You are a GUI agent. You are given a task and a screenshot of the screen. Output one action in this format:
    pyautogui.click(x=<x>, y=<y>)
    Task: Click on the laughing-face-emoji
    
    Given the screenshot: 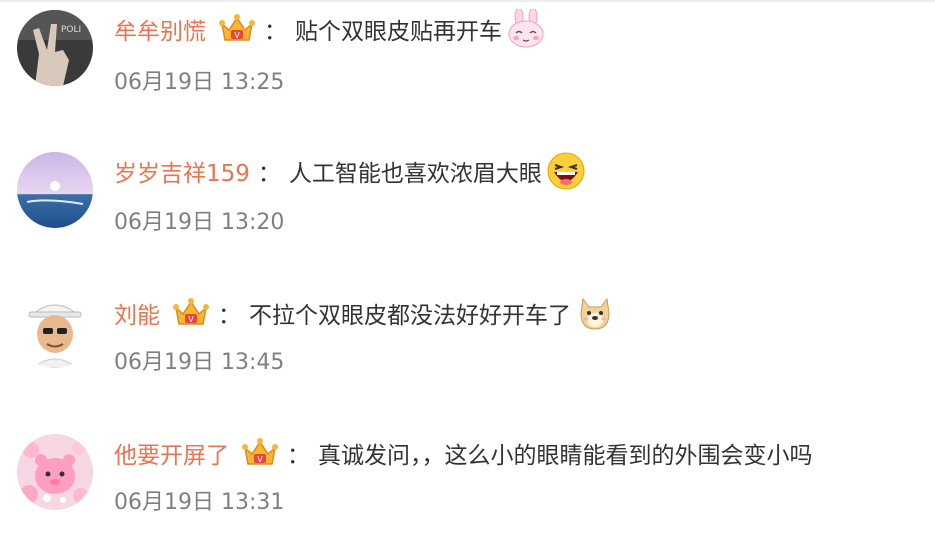 What is the action you would take?
    pyautogui.click(x=566, y=171)
    